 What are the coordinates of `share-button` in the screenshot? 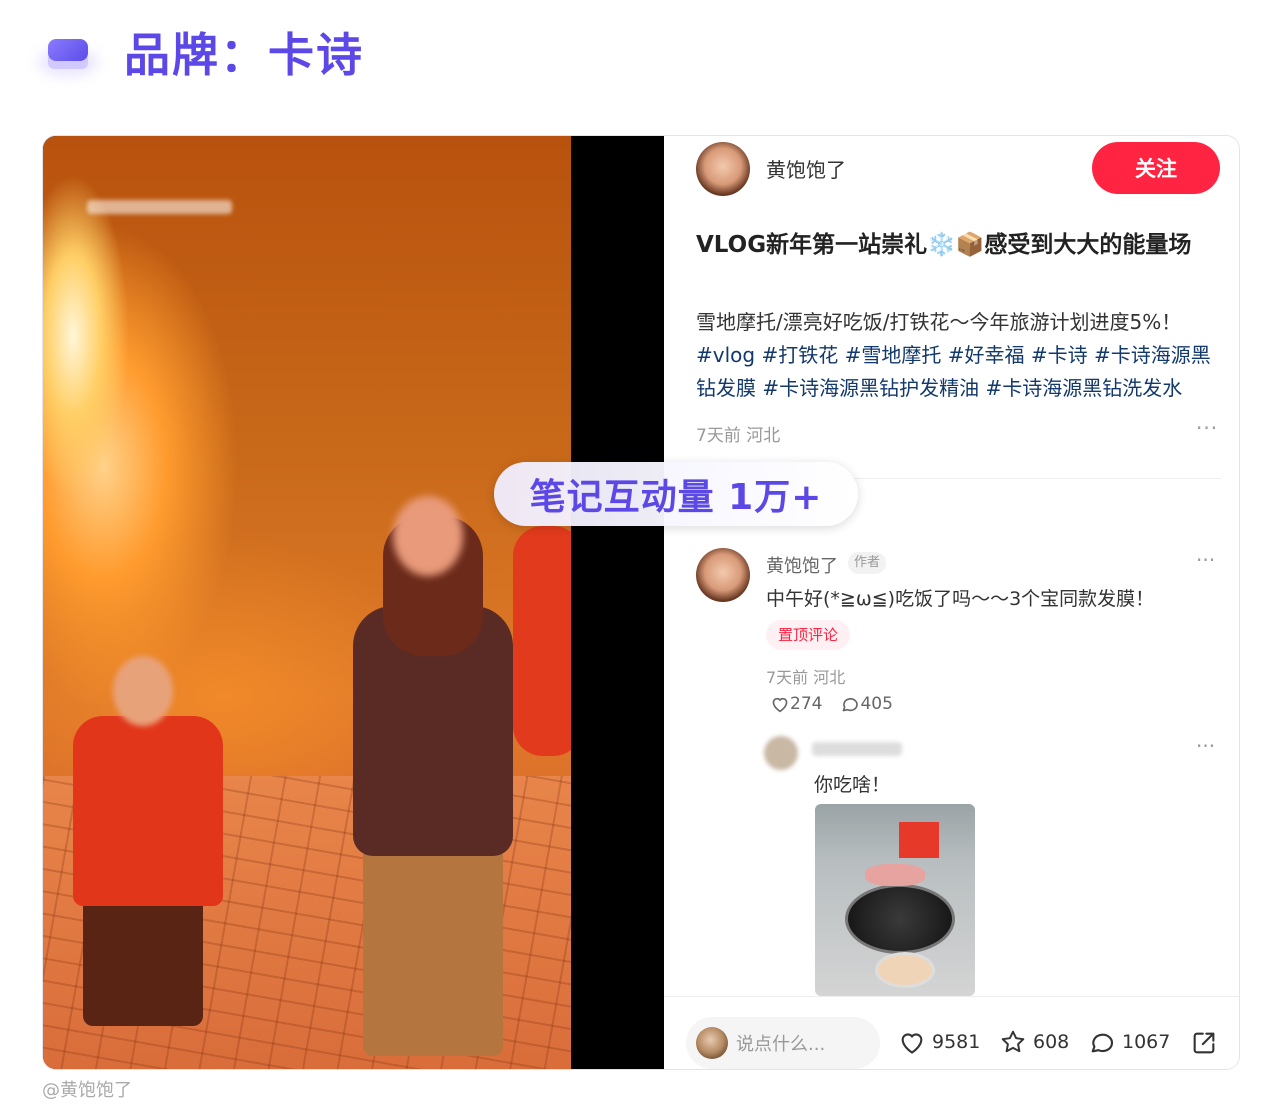 It's located at (1207, 1043).